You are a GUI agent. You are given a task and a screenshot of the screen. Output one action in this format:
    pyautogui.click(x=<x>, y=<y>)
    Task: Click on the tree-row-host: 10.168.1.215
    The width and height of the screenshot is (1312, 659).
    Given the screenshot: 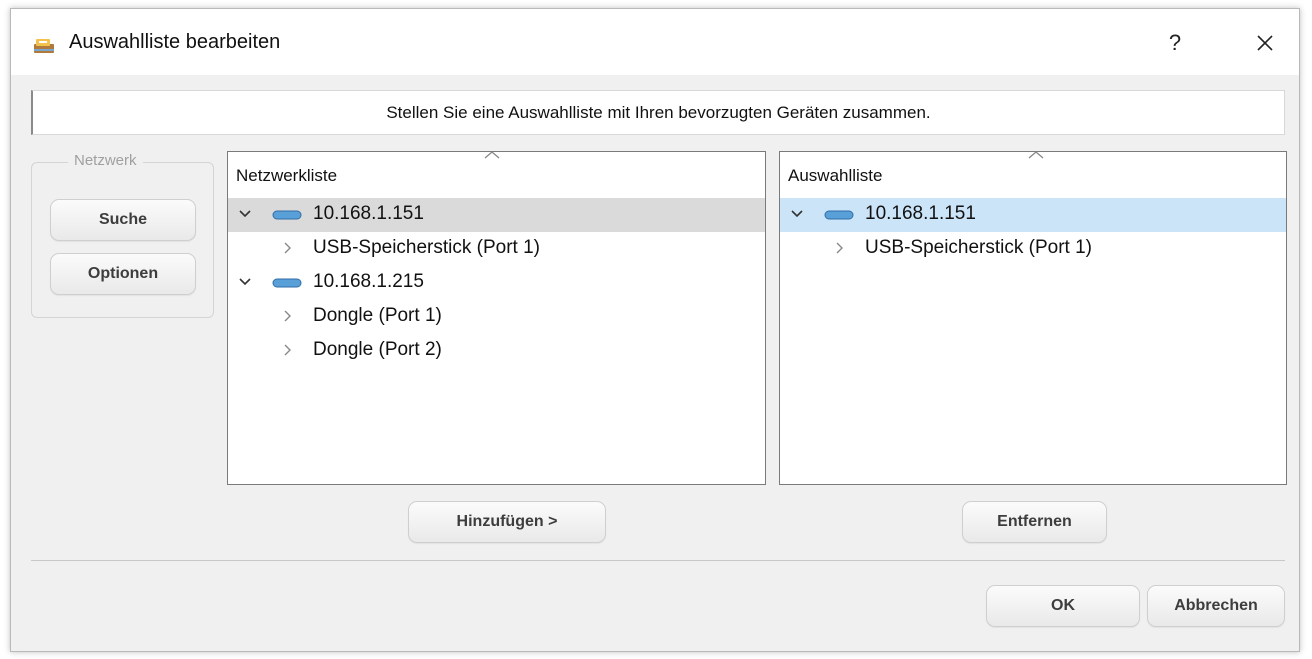 What is the action you would take?
    pyautogui.click(x=496, y=283)
    